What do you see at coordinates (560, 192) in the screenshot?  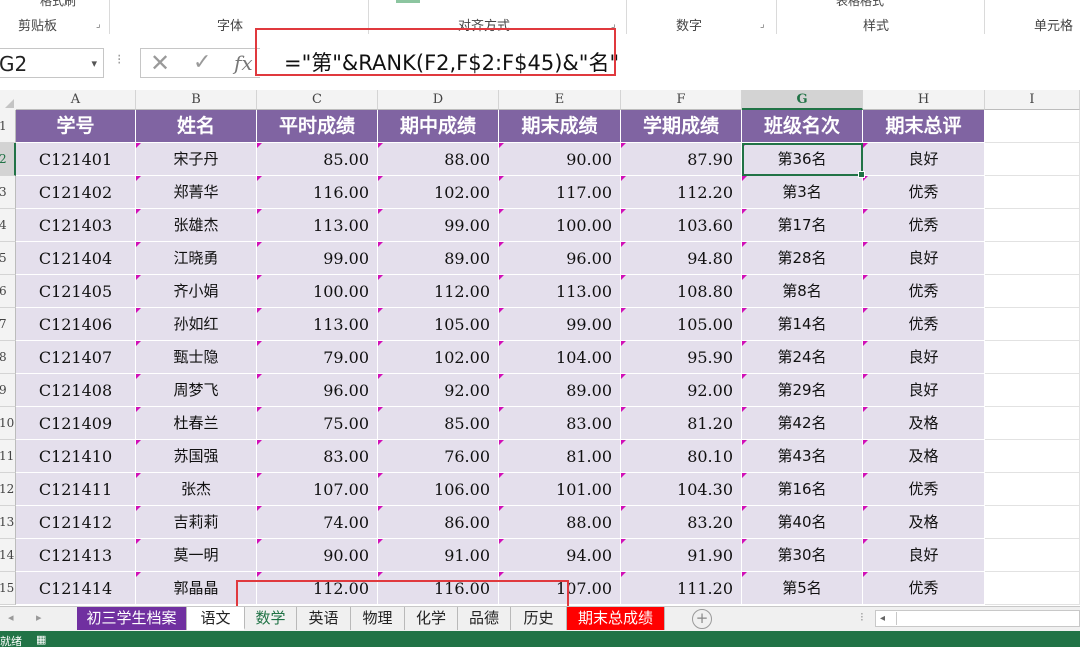 I see `table-cell: 117.00` at bounding box center [560, 192].